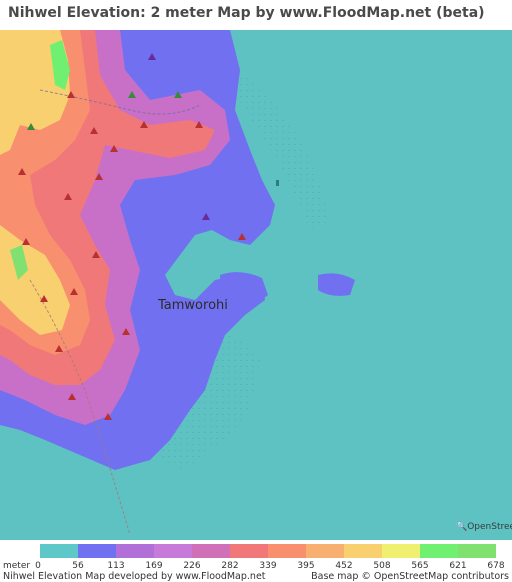 Image resolution: width=512 pixels, height=582 pixels. I want to click on legend-tick-label: 226, so click(192, 566).